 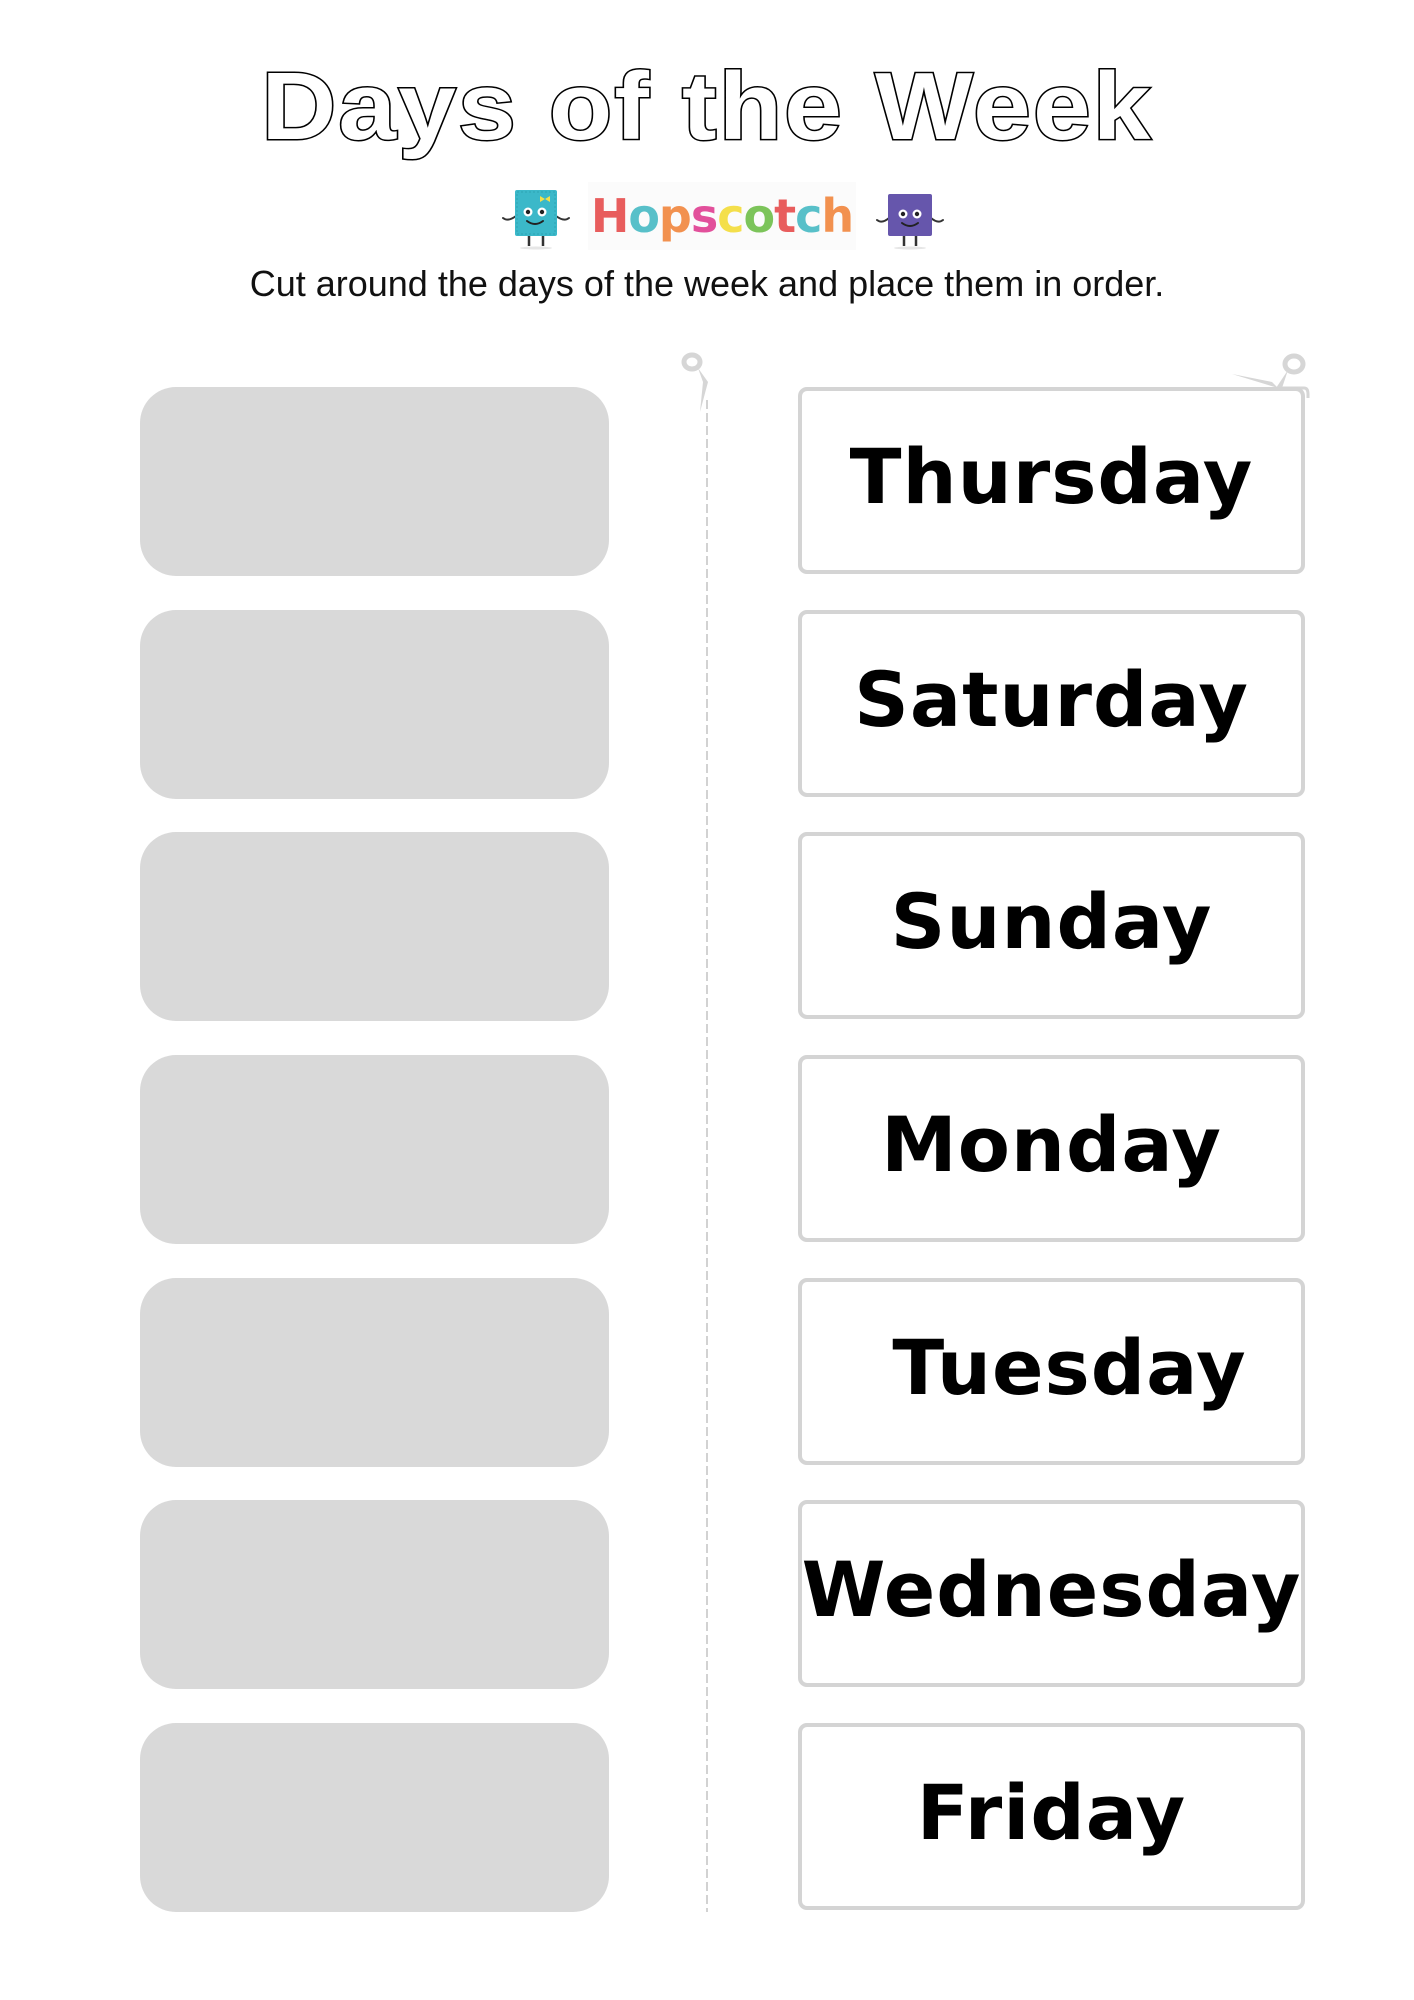 What do you see at coordinates (1051, 921) in the screenshot?
I see `day-card-label: Sunday` at bounding box center [1051, 921].